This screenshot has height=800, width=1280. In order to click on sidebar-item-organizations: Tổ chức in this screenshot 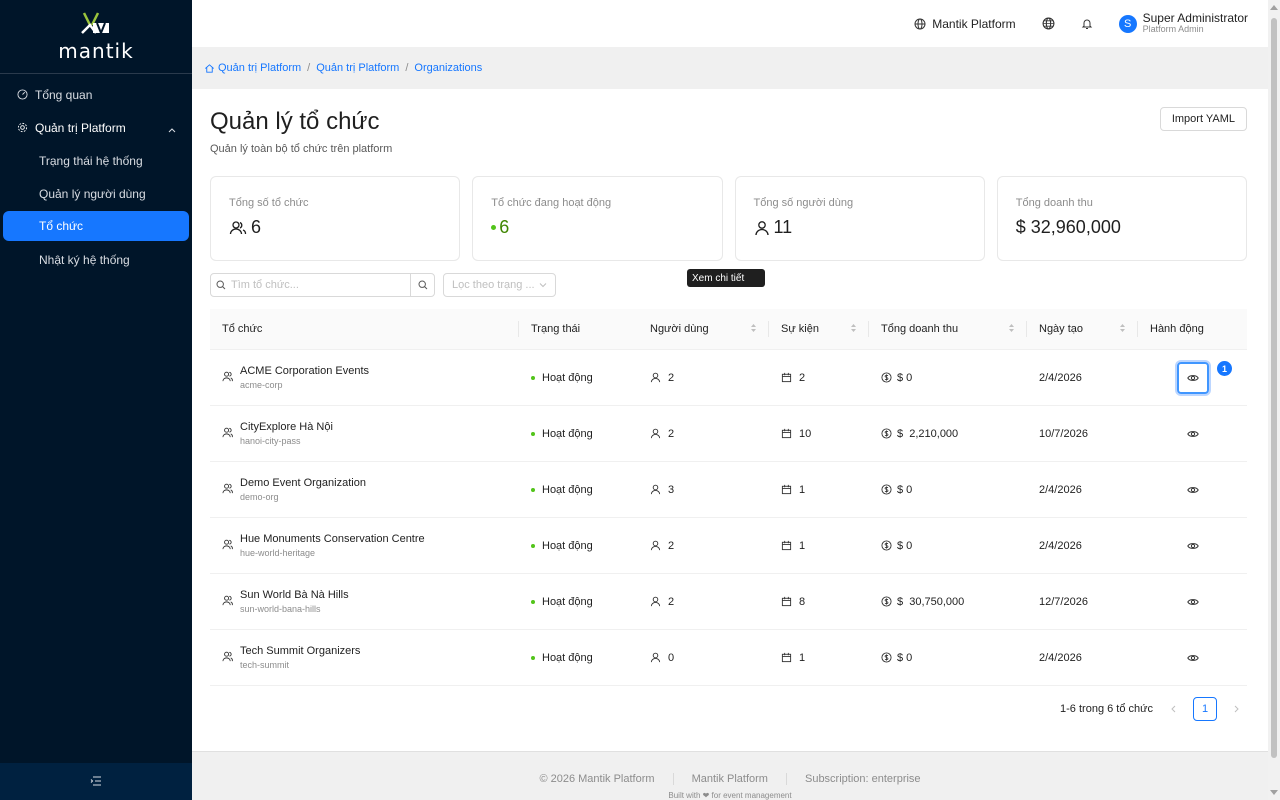, I will do `click(96, 226)`.